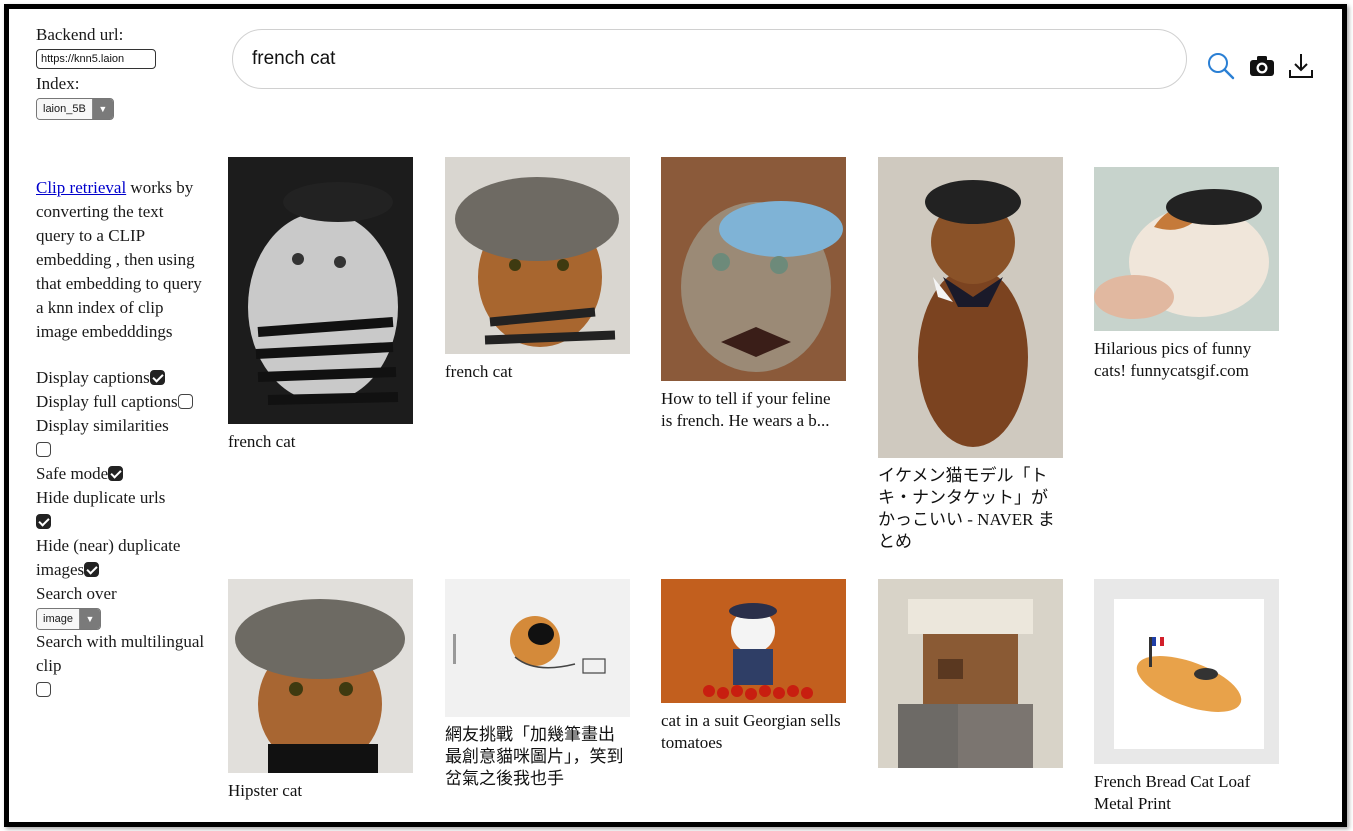  I want to click on display-full-captions-label: Display full captions, so click(107, 402).